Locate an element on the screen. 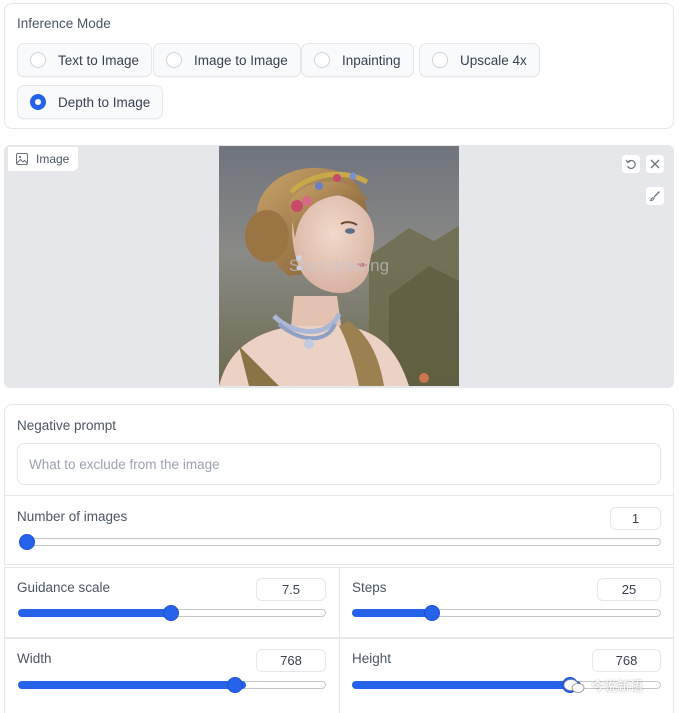  number-of-images-input: 1 is located at coordinates (635, 518).